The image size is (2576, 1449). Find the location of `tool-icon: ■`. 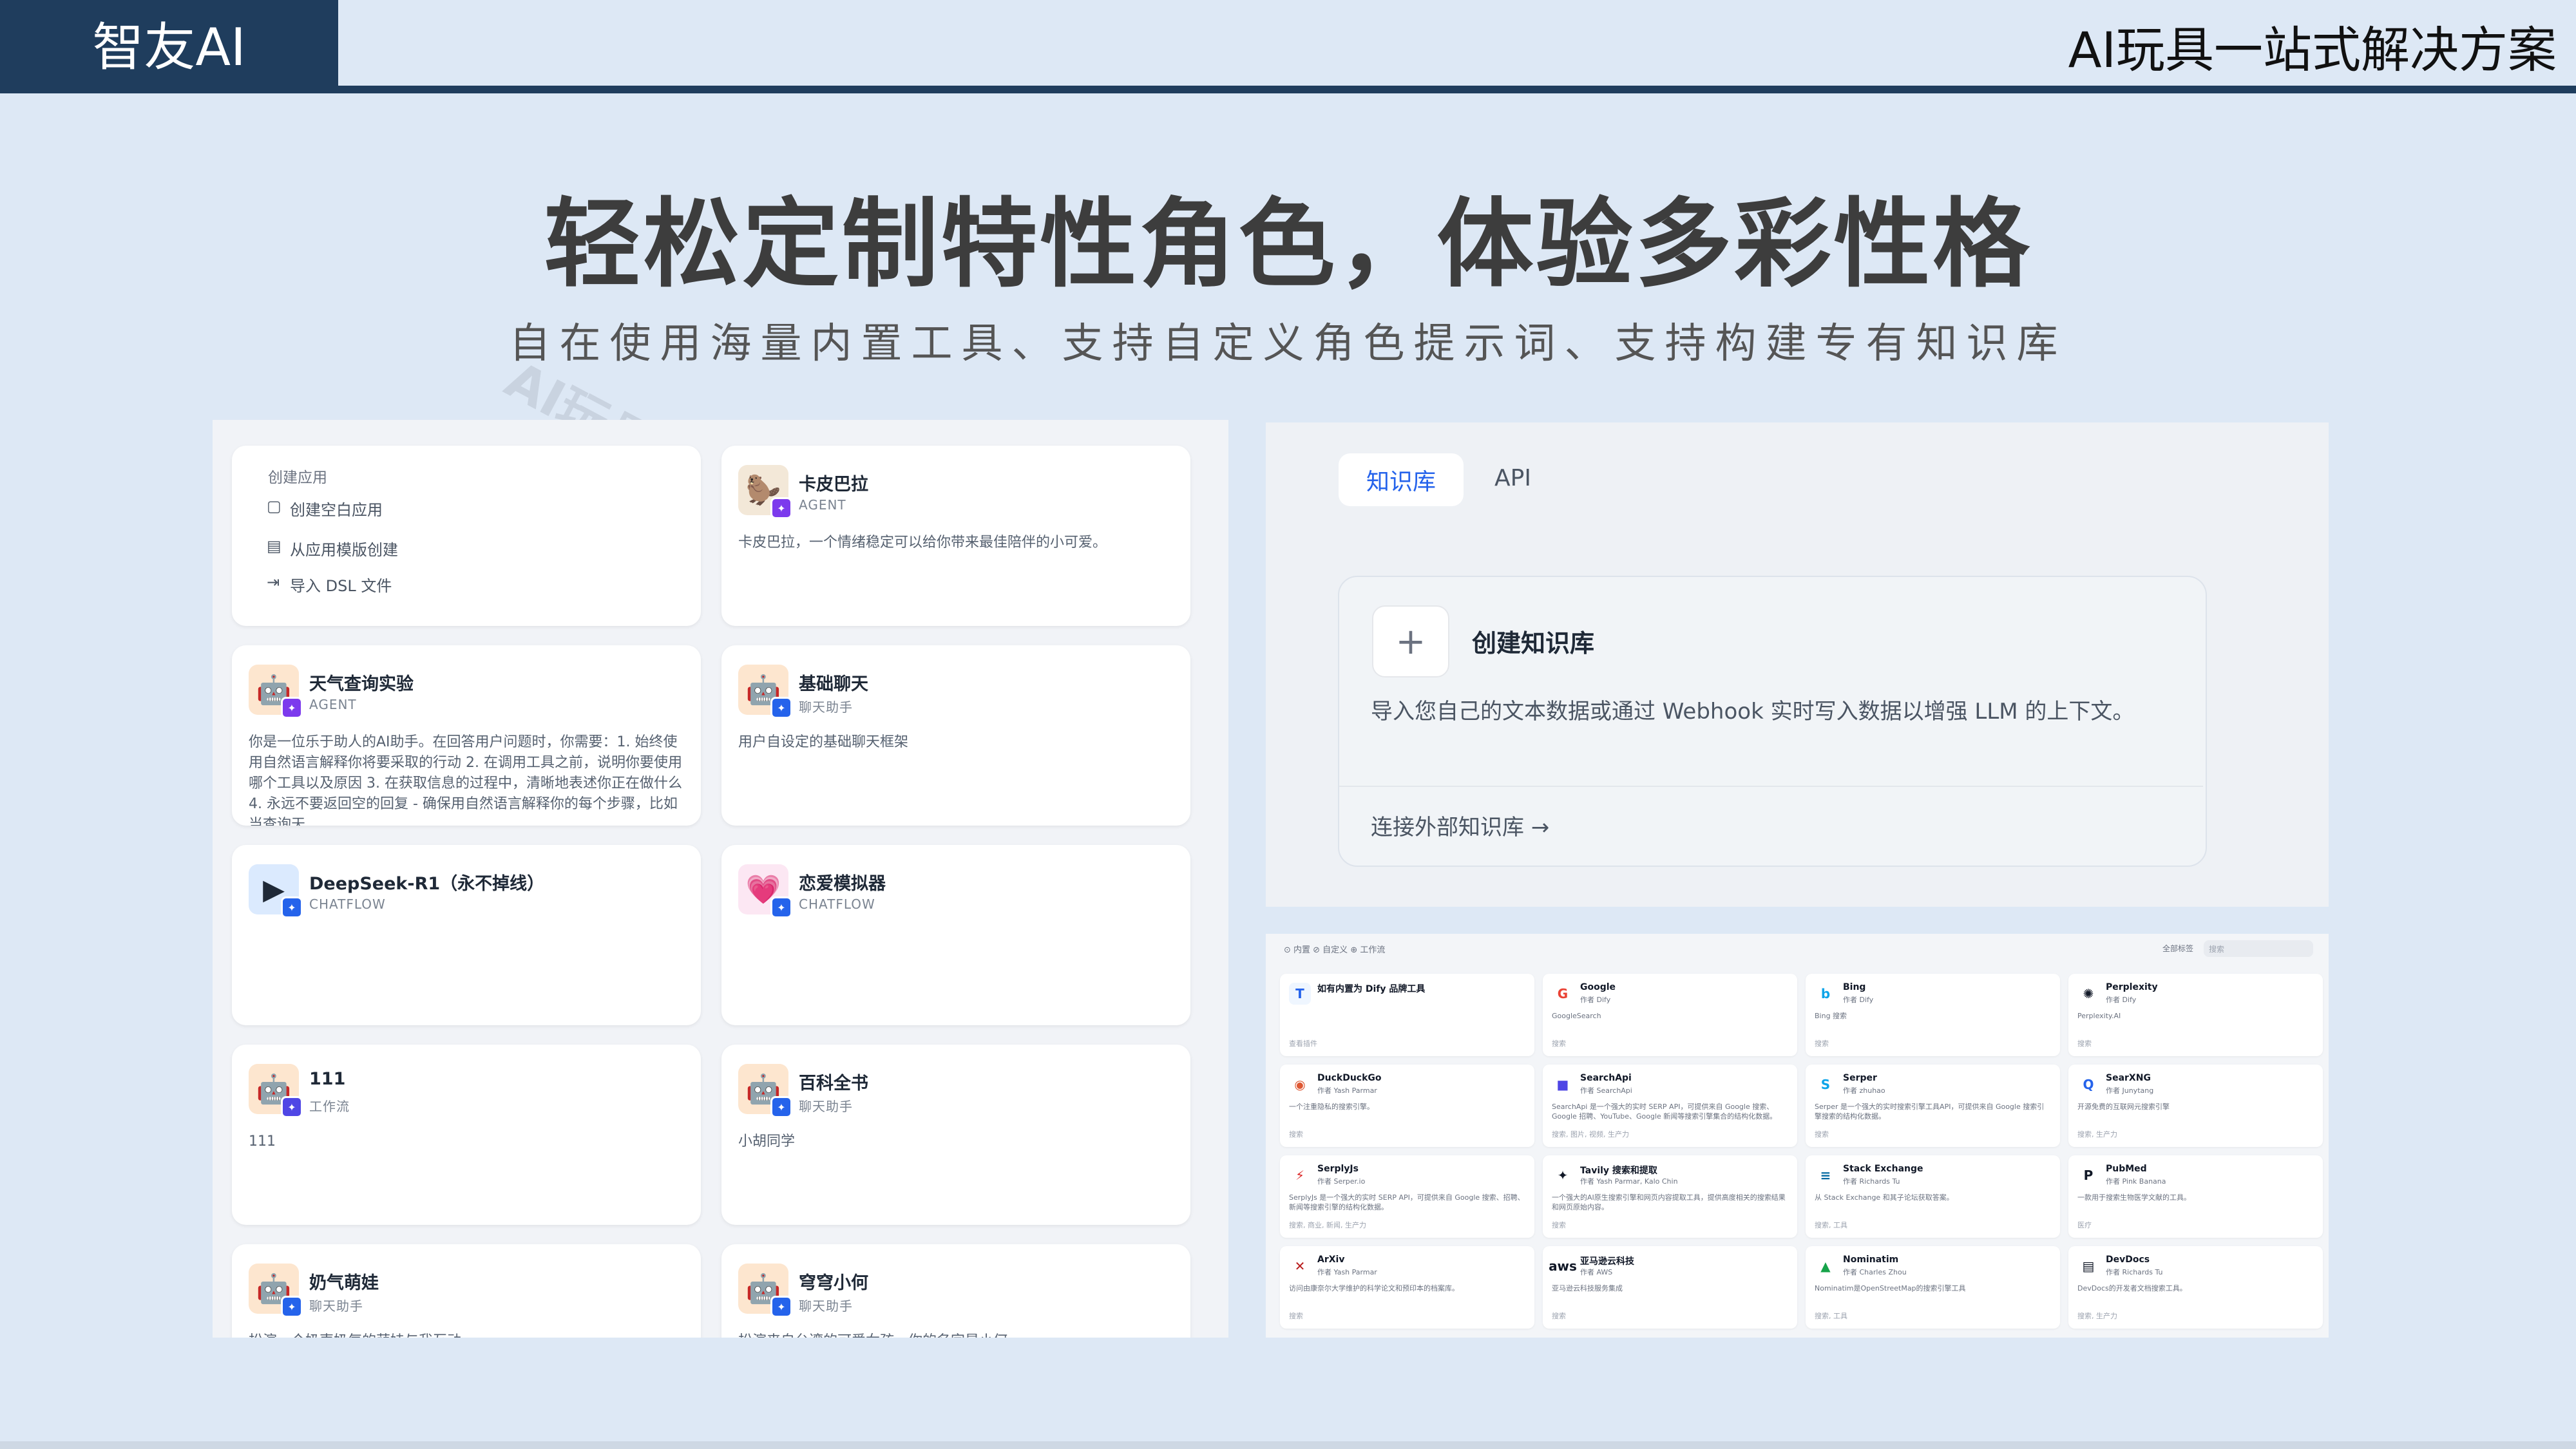

tool-icon: ■ is located at coordinates (1563, 1084).